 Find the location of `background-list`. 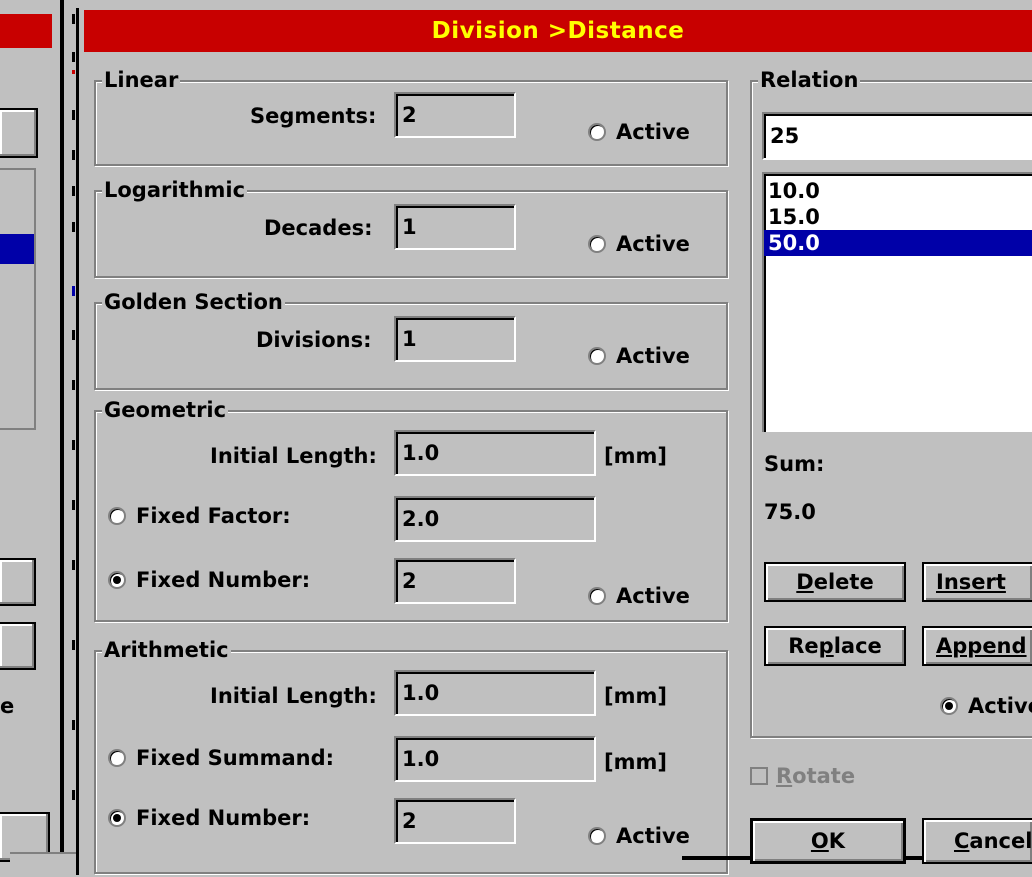

background-list is located at coordinates (18, 299).